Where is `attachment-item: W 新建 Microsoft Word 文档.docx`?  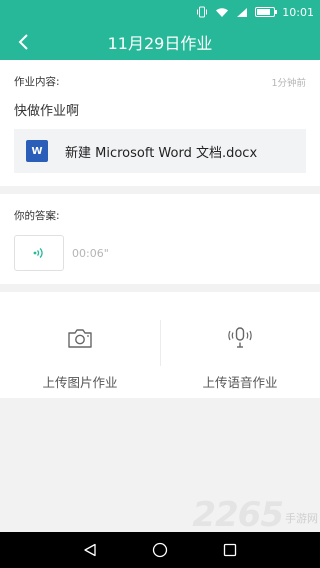 attachment-item: W 新建 Microsoft Word 文档.docx is located at coordinates (160, 151).